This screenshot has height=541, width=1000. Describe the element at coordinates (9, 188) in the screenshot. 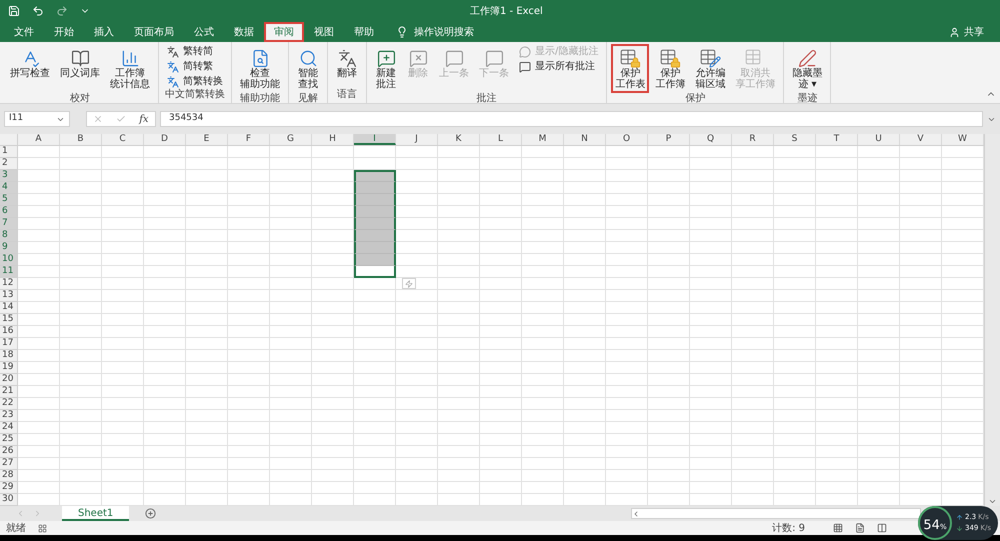

I see `row-header: 4` at that location.